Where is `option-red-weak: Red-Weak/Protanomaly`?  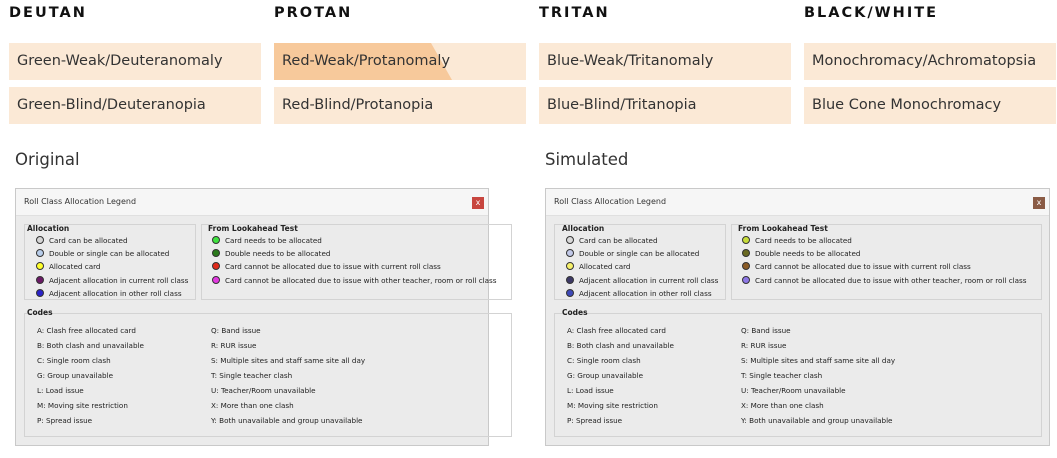 option-red-weak: Red-Weak/Protanomaly is located at coordinates (400, 61).